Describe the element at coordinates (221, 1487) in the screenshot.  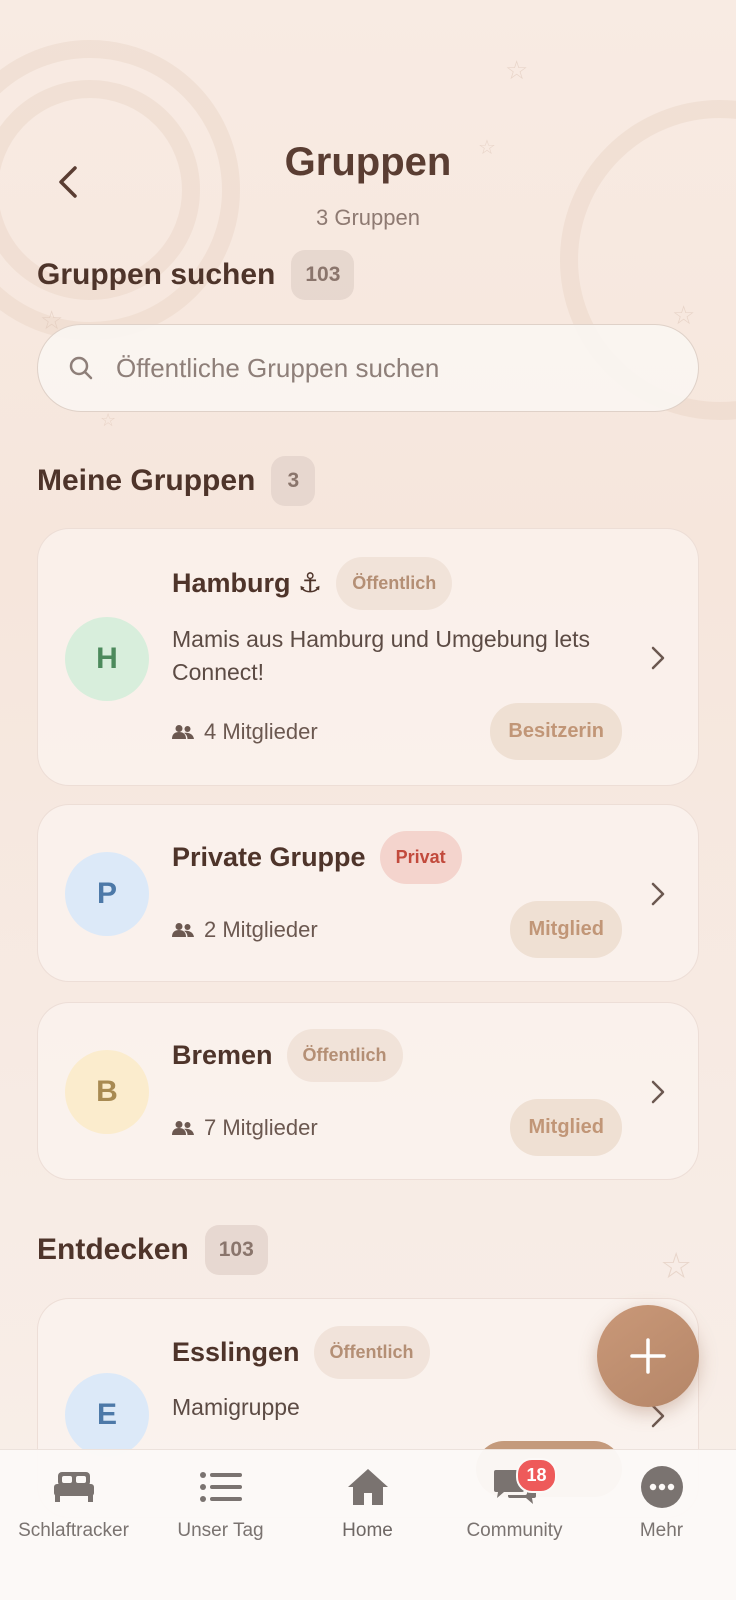
I see `list-icon` at that location.